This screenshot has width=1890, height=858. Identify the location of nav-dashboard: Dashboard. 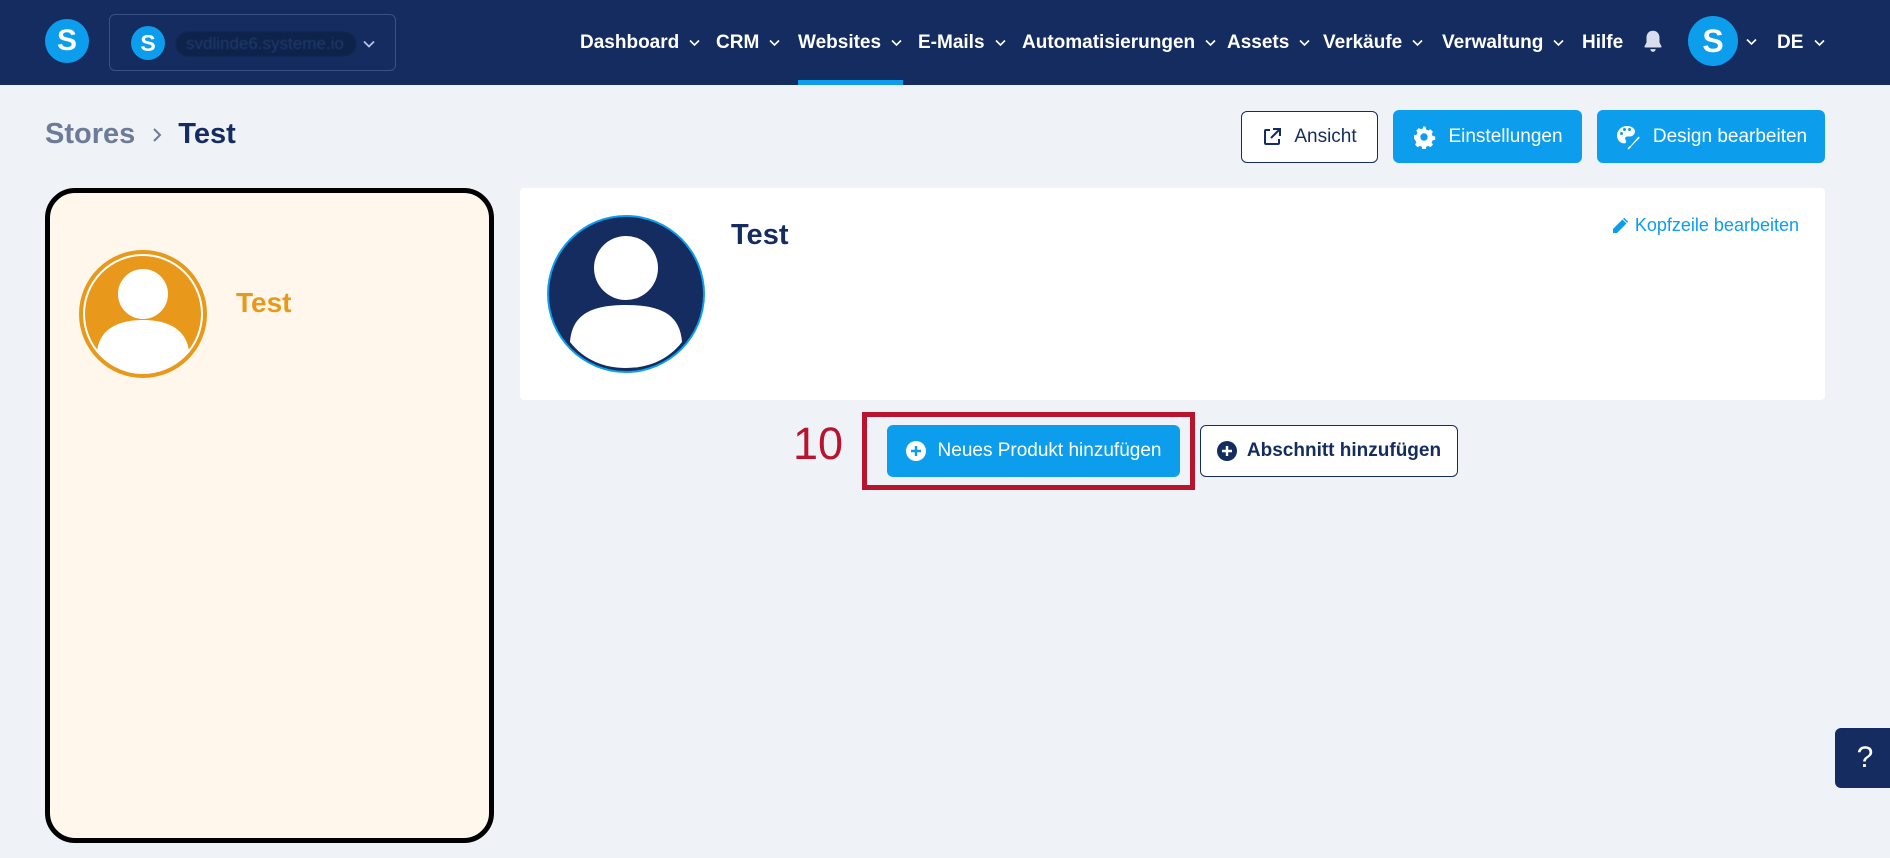
(640, 42).